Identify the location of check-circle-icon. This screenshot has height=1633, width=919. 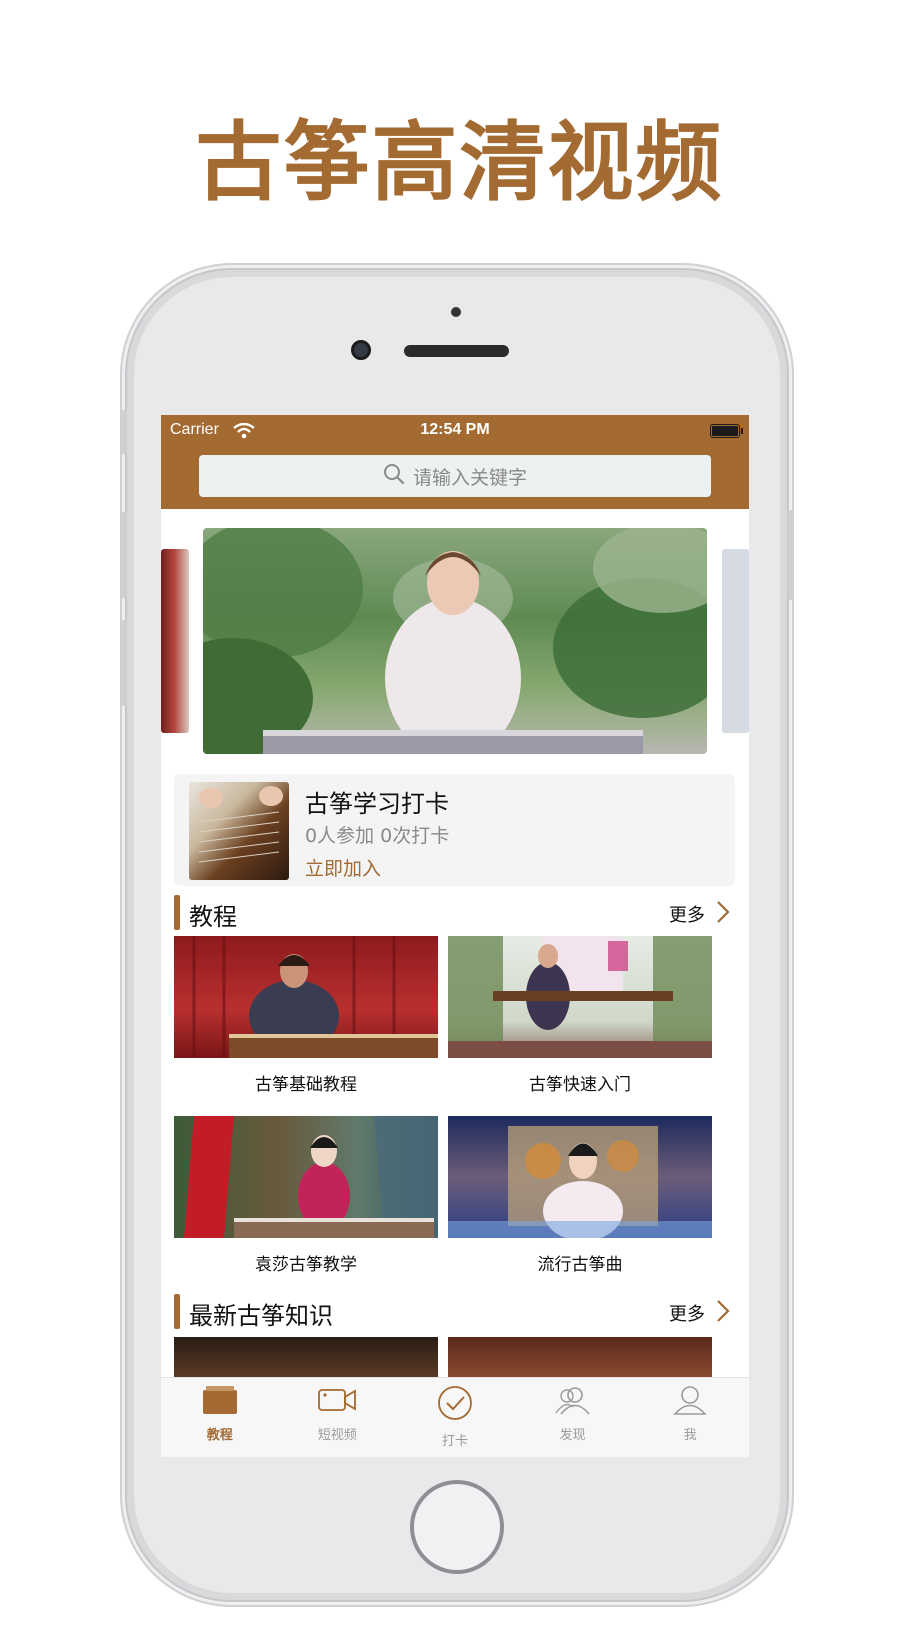
(455, 1405).